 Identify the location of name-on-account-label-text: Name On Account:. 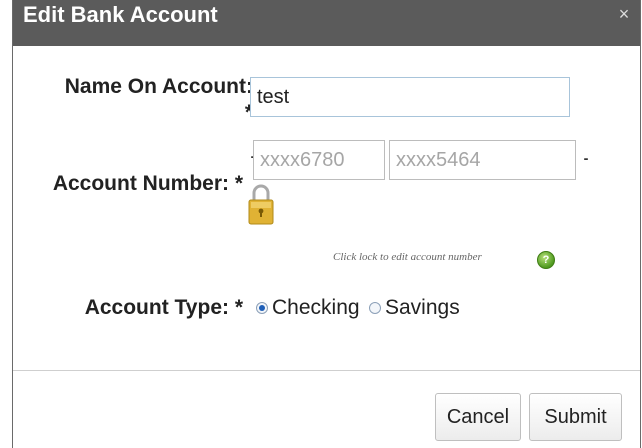
(158, 86).